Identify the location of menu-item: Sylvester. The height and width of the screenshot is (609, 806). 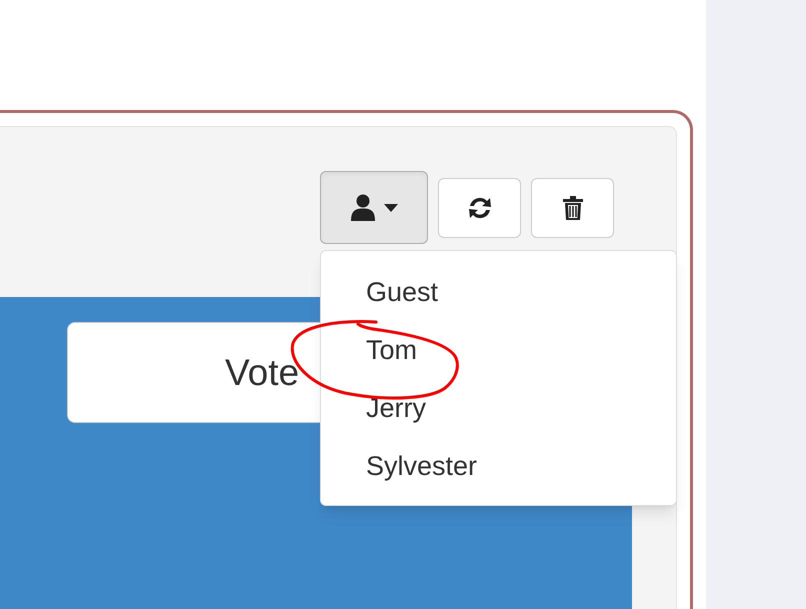
(498, 466).